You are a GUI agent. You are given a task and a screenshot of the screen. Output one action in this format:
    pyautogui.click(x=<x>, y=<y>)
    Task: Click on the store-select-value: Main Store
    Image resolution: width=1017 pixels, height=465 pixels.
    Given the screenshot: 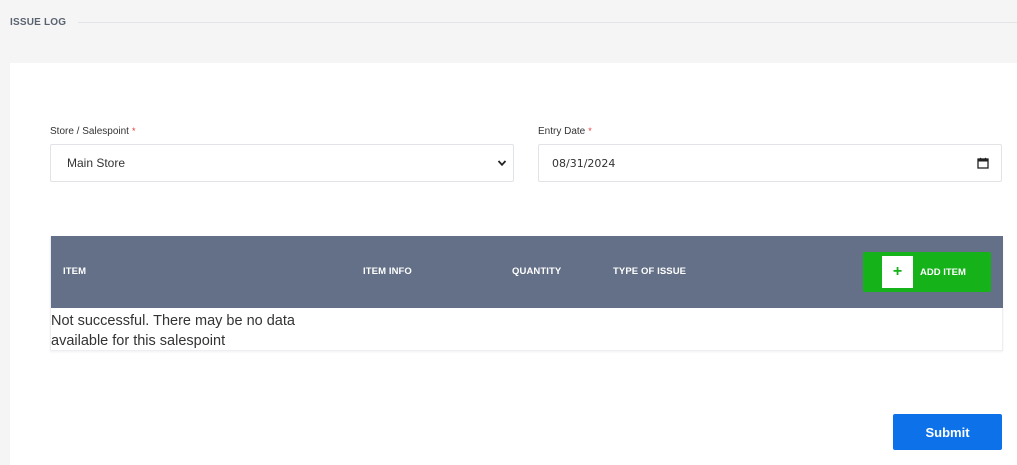 What is the action you would take?
    pyautogui.click(x=96, y=163)
    